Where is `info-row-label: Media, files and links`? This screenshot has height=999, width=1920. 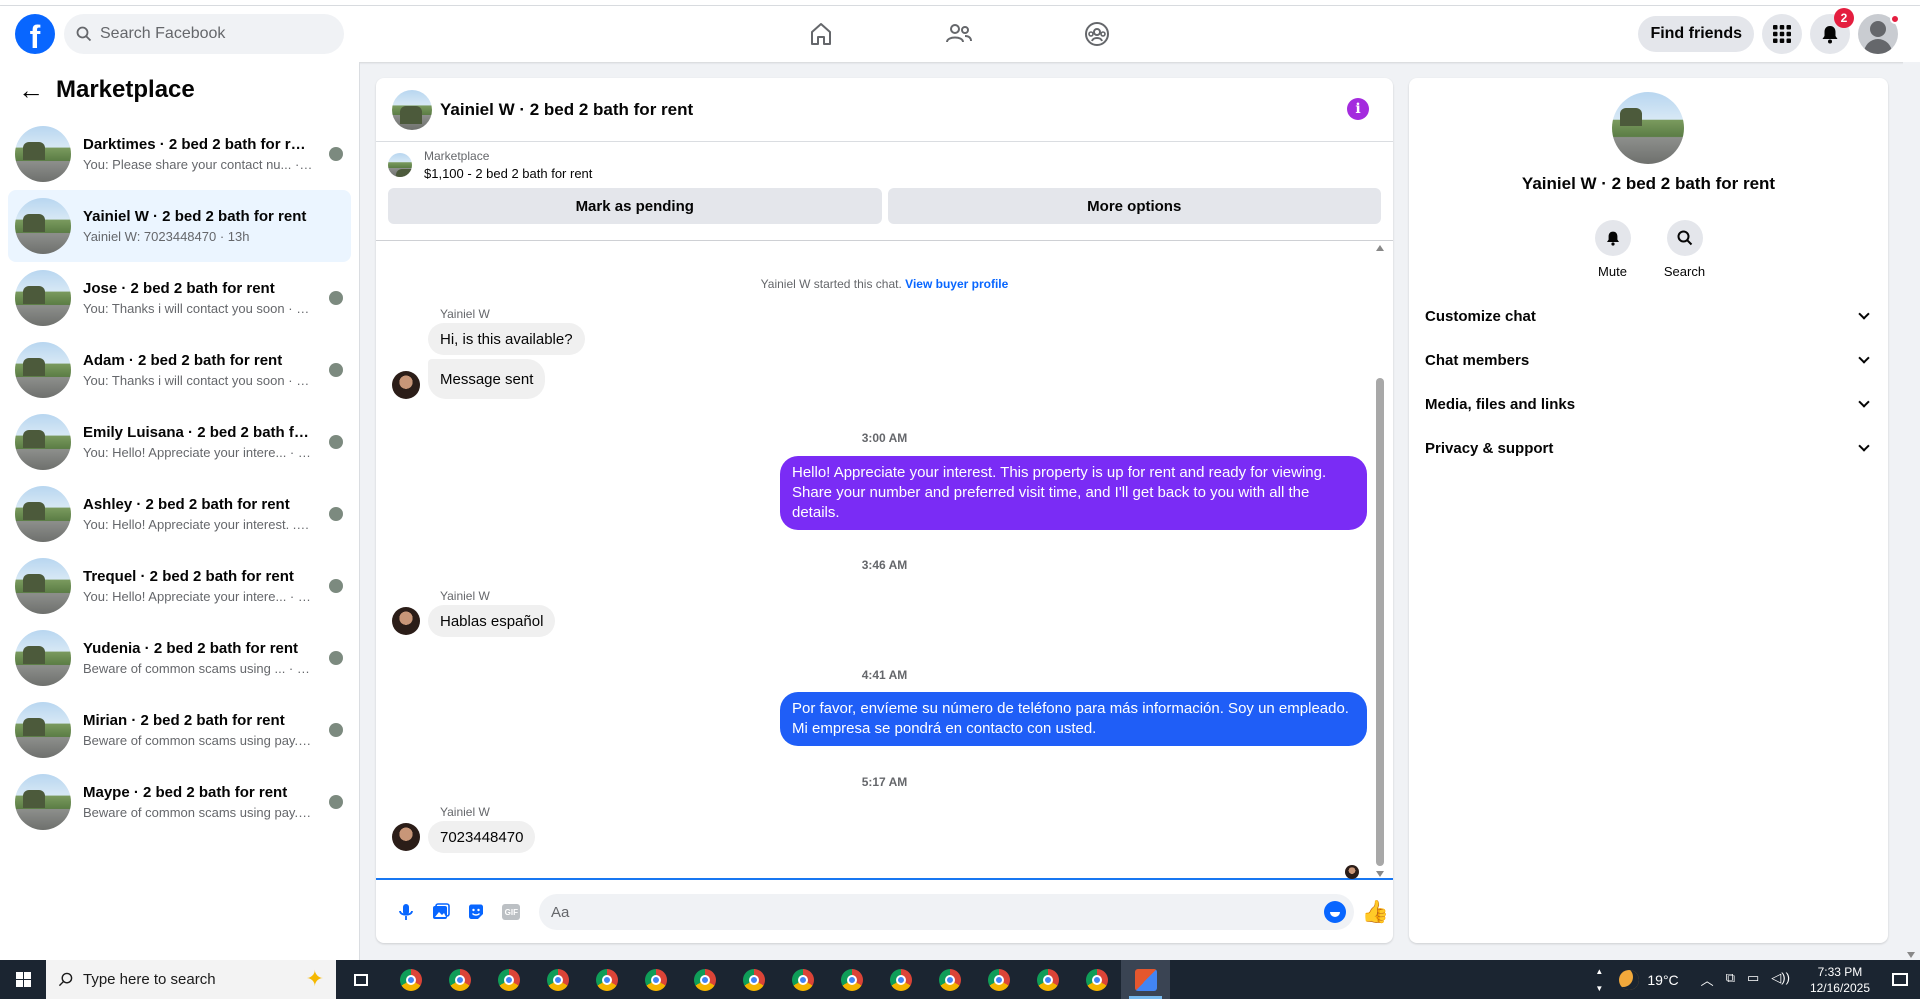
info-row-label: Media, files and links is located at coordinates (1500, 404).